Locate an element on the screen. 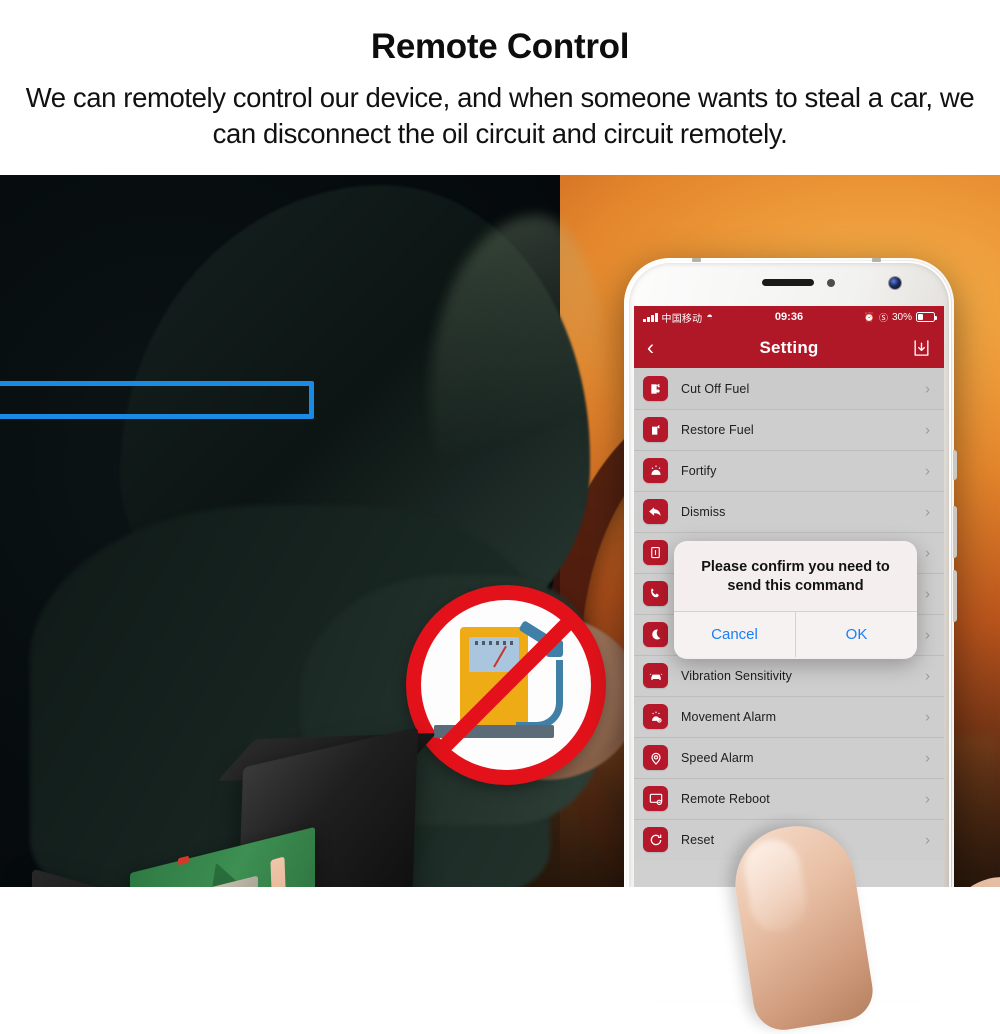 This screenshot has width=1000, height=1034. back-button: ‹ is located at coordinates (650, 348).